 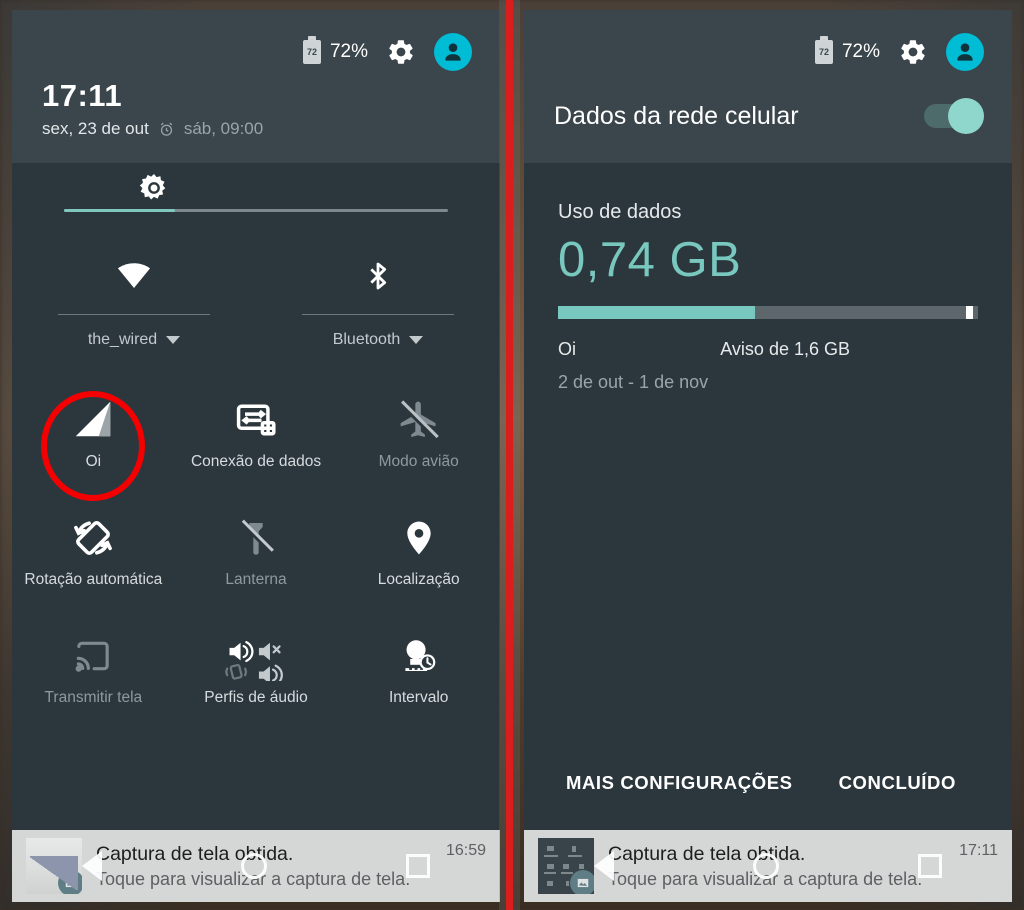 What do you see at coordinates (465, 850) in the screenshot?
I see `notification-time: 16:59` at bounding box center [465, 850].